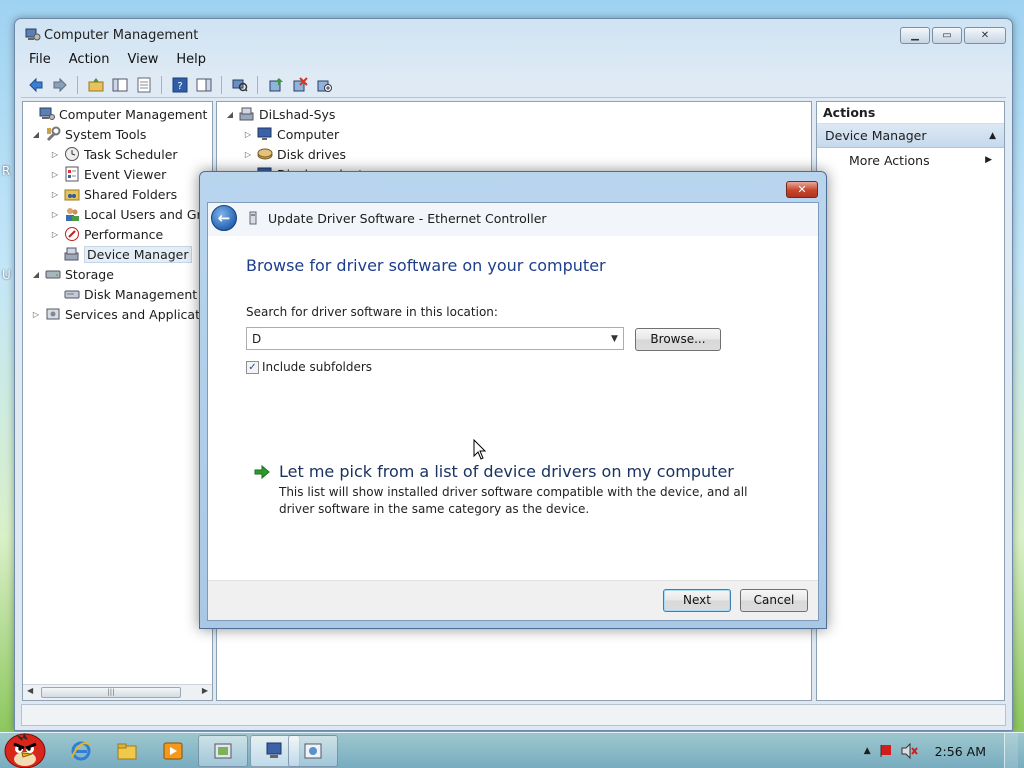 The image size is (1024, 768). I want to click on back-button, so click(35, 85).